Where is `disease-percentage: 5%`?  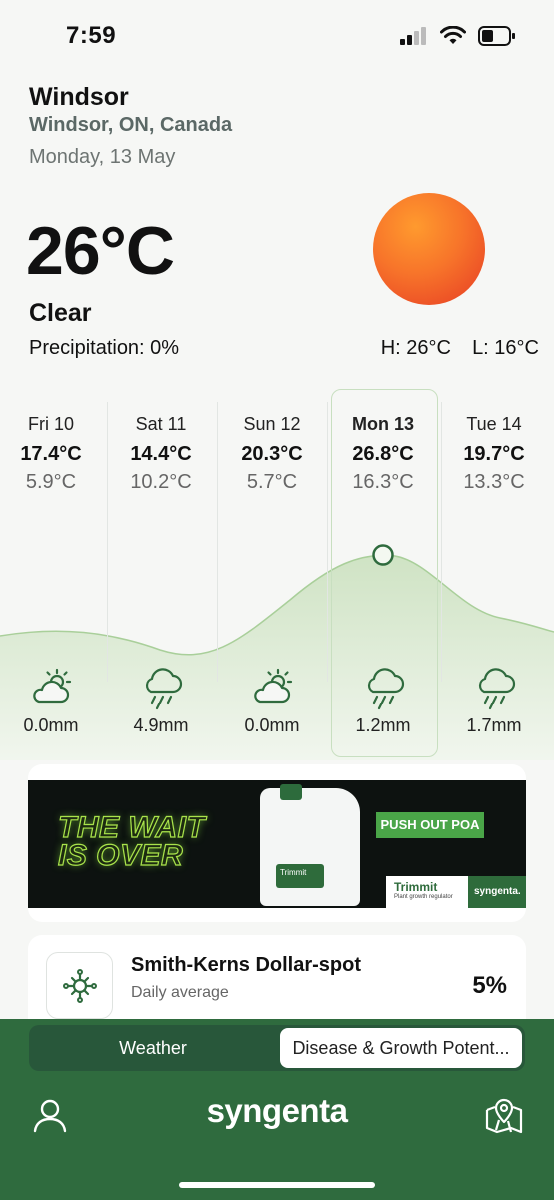
disease-percentage: 5% is located at coordinates (489, 985).